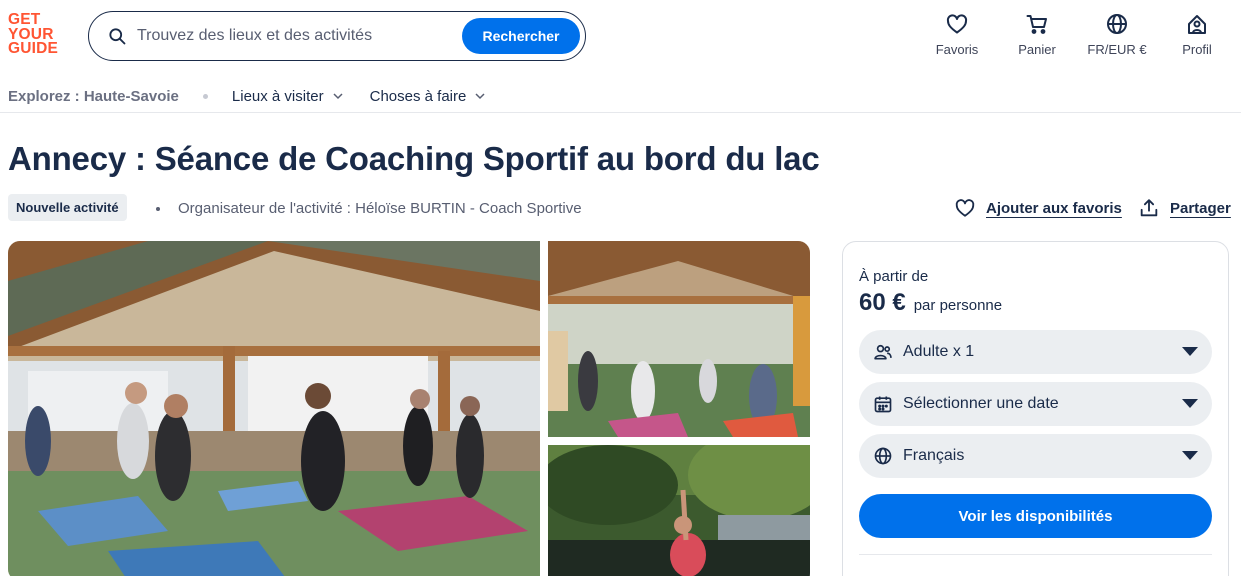 The width and height of the screenshot is (1241, 576). I want to click on search-input, so click(297, 36).